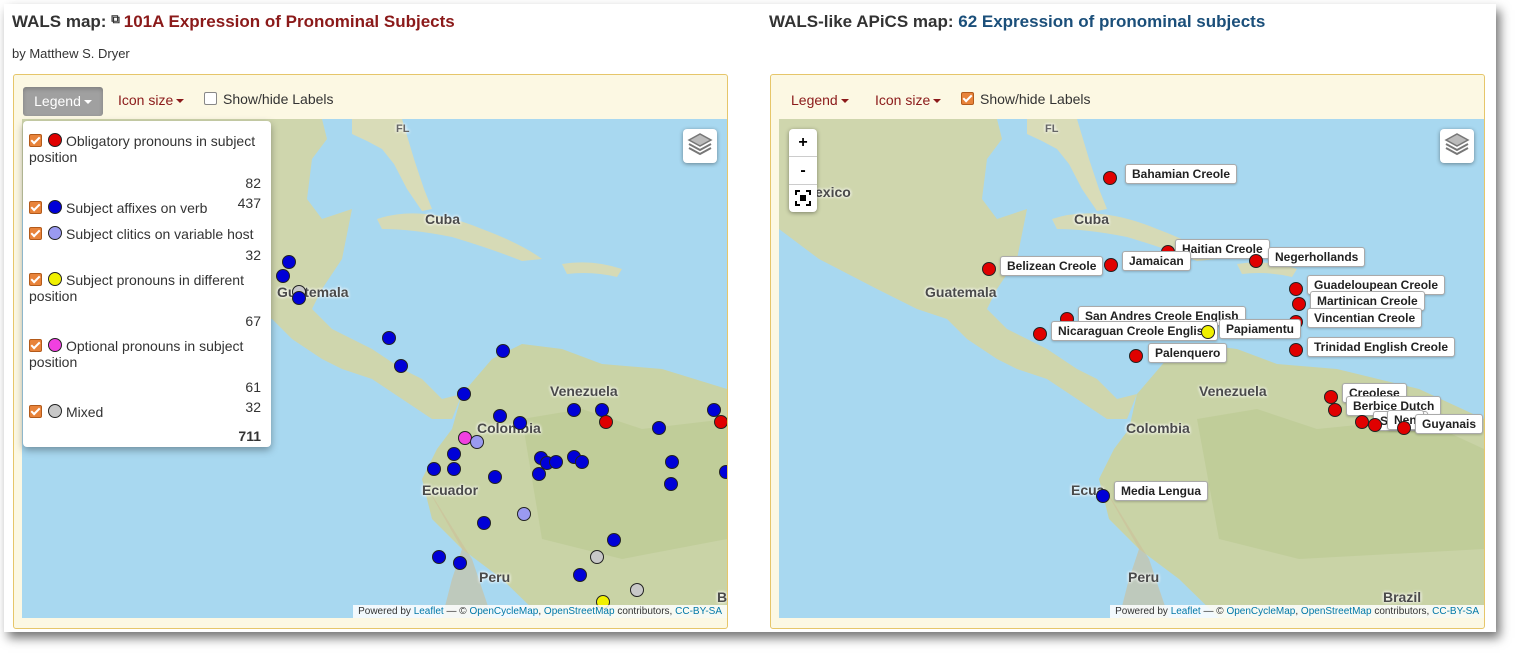 This screenshot has height=653, width=1520. I want to click on fullscreen-icon, so click(803, 198).